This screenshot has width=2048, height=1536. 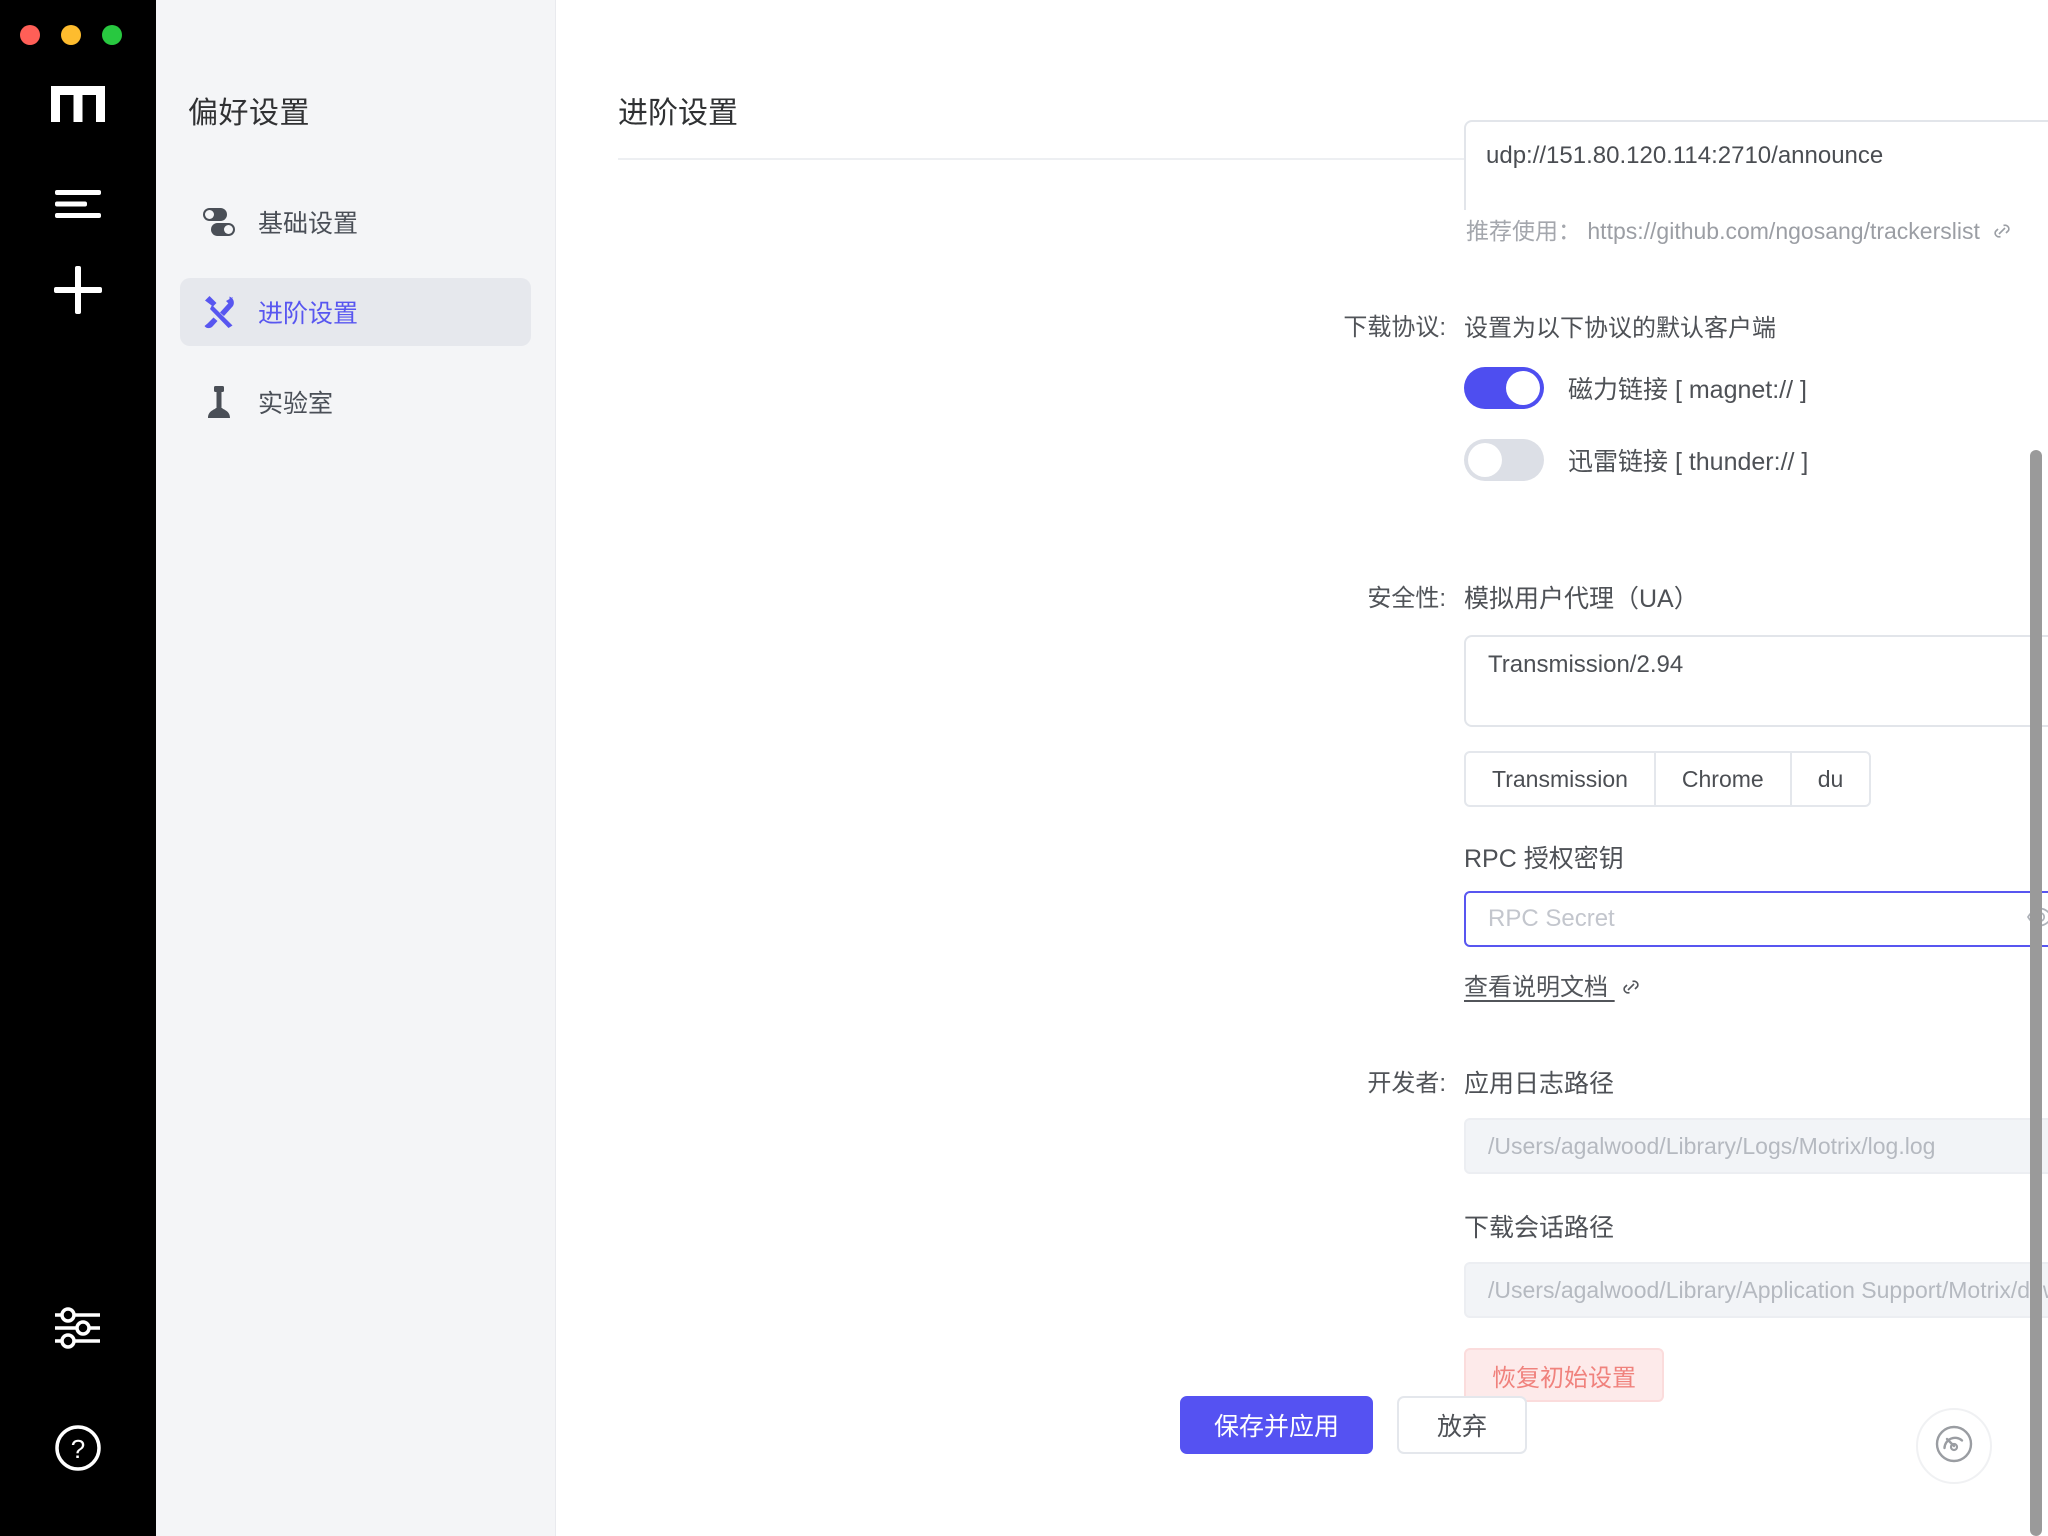 What do you see at coordinates (1539, 1228) in the screenshot?
I see `session-path-title: 下载会话路径` at bounding box center [1539, 1228].